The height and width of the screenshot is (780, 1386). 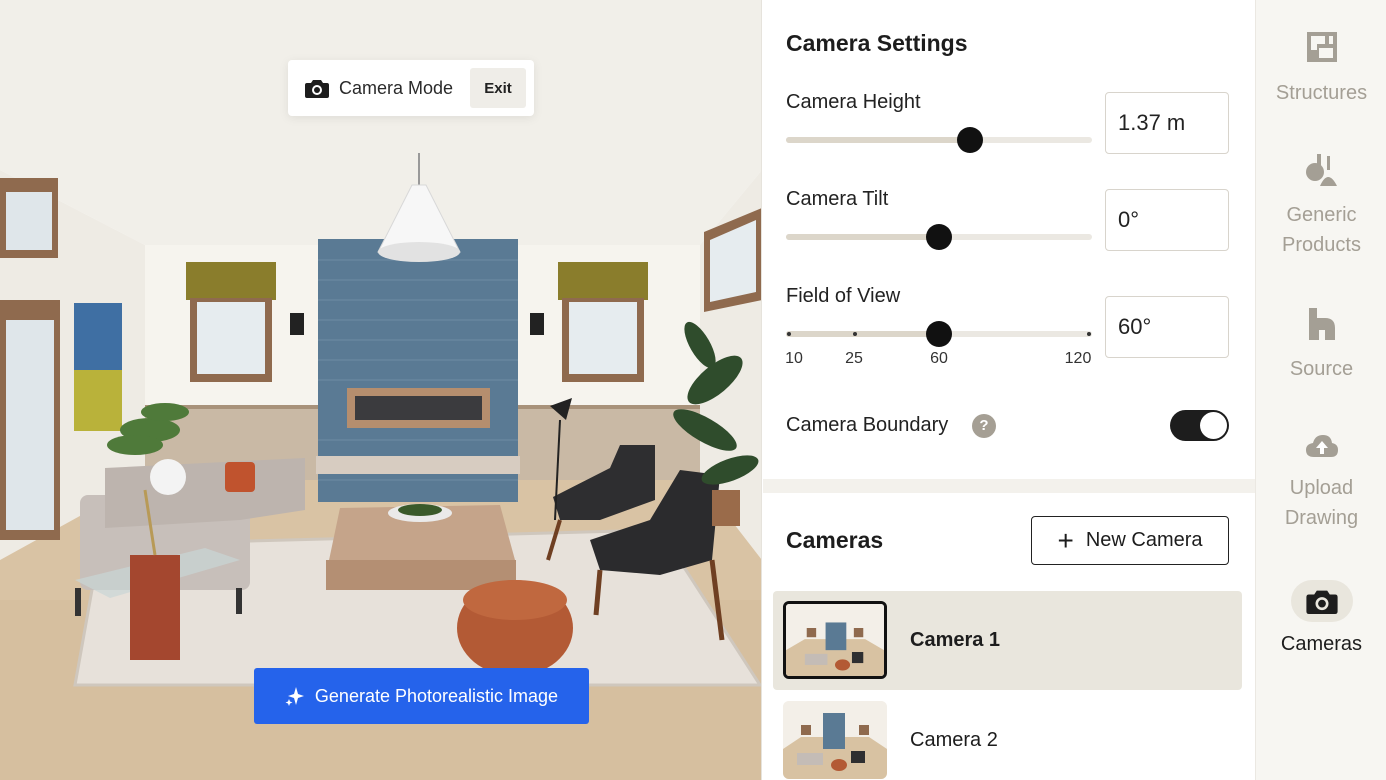 I want to click on camera-height-slider-fill, so click(x=878, y=140).